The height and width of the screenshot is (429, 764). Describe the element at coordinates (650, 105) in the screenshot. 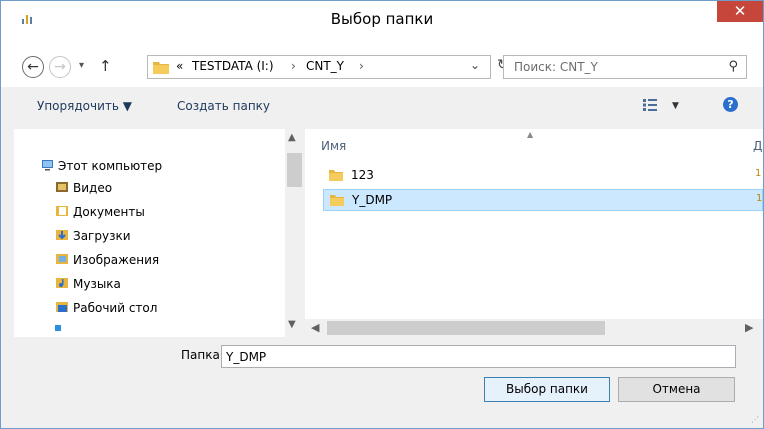

I see `view-options-icon` at that location.